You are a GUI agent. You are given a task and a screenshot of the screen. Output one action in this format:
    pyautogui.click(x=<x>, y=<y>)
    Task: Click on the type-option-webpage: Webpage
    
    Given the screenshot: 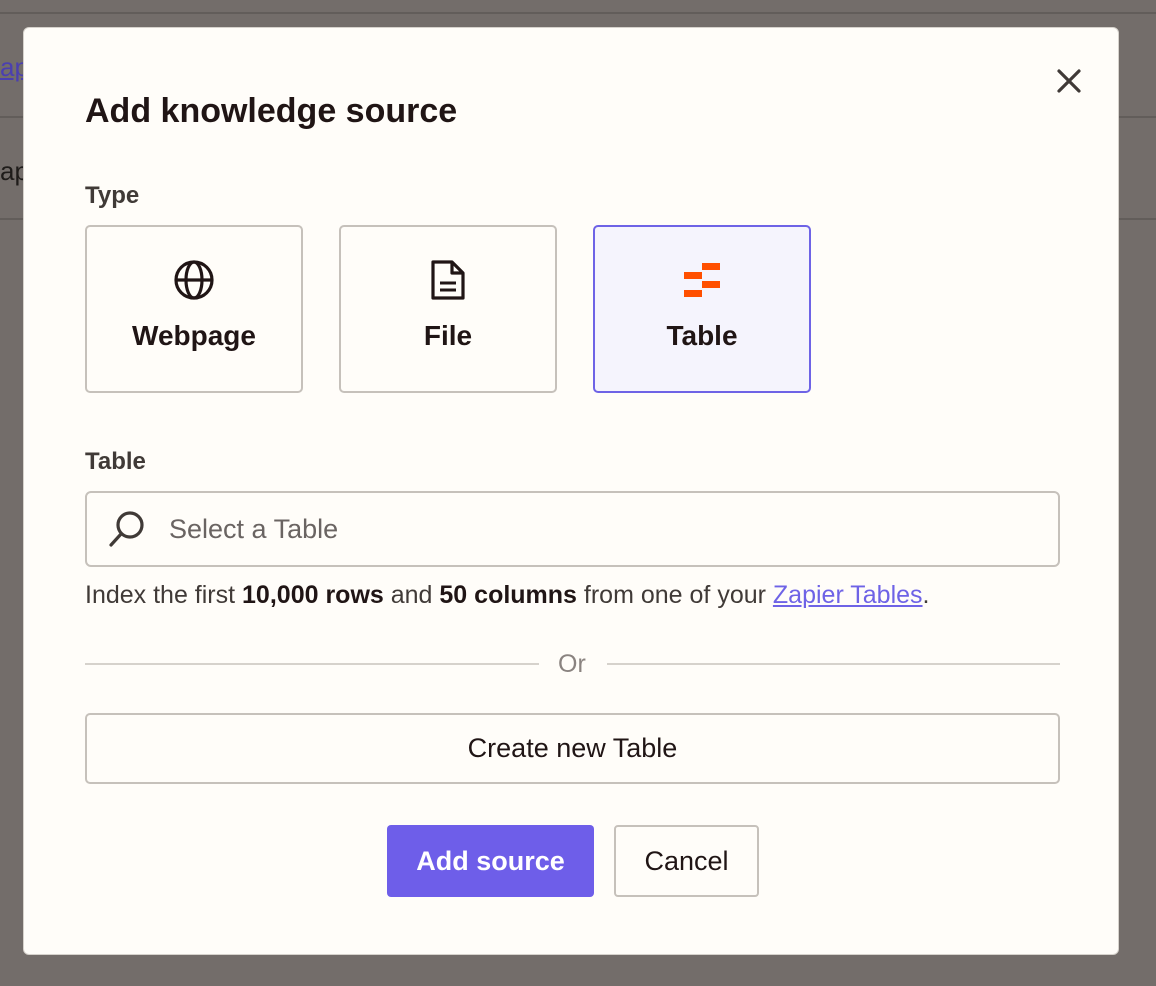 What is the action you would take?
    pyautogui.click(x=194, y=309)
    